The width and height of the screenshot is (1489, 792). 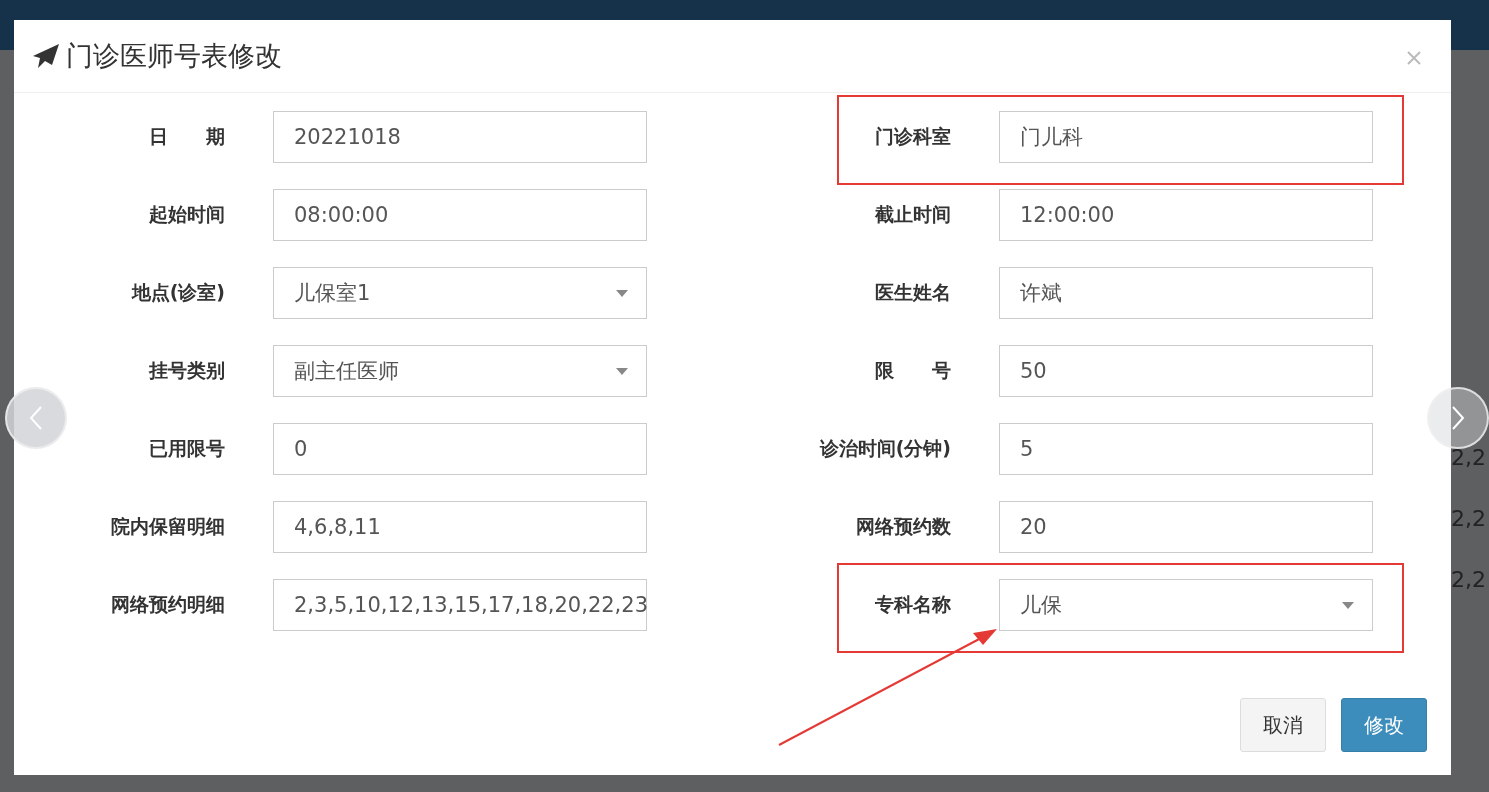 I want to click on input-field: 5, so click(x=1186, y=449).